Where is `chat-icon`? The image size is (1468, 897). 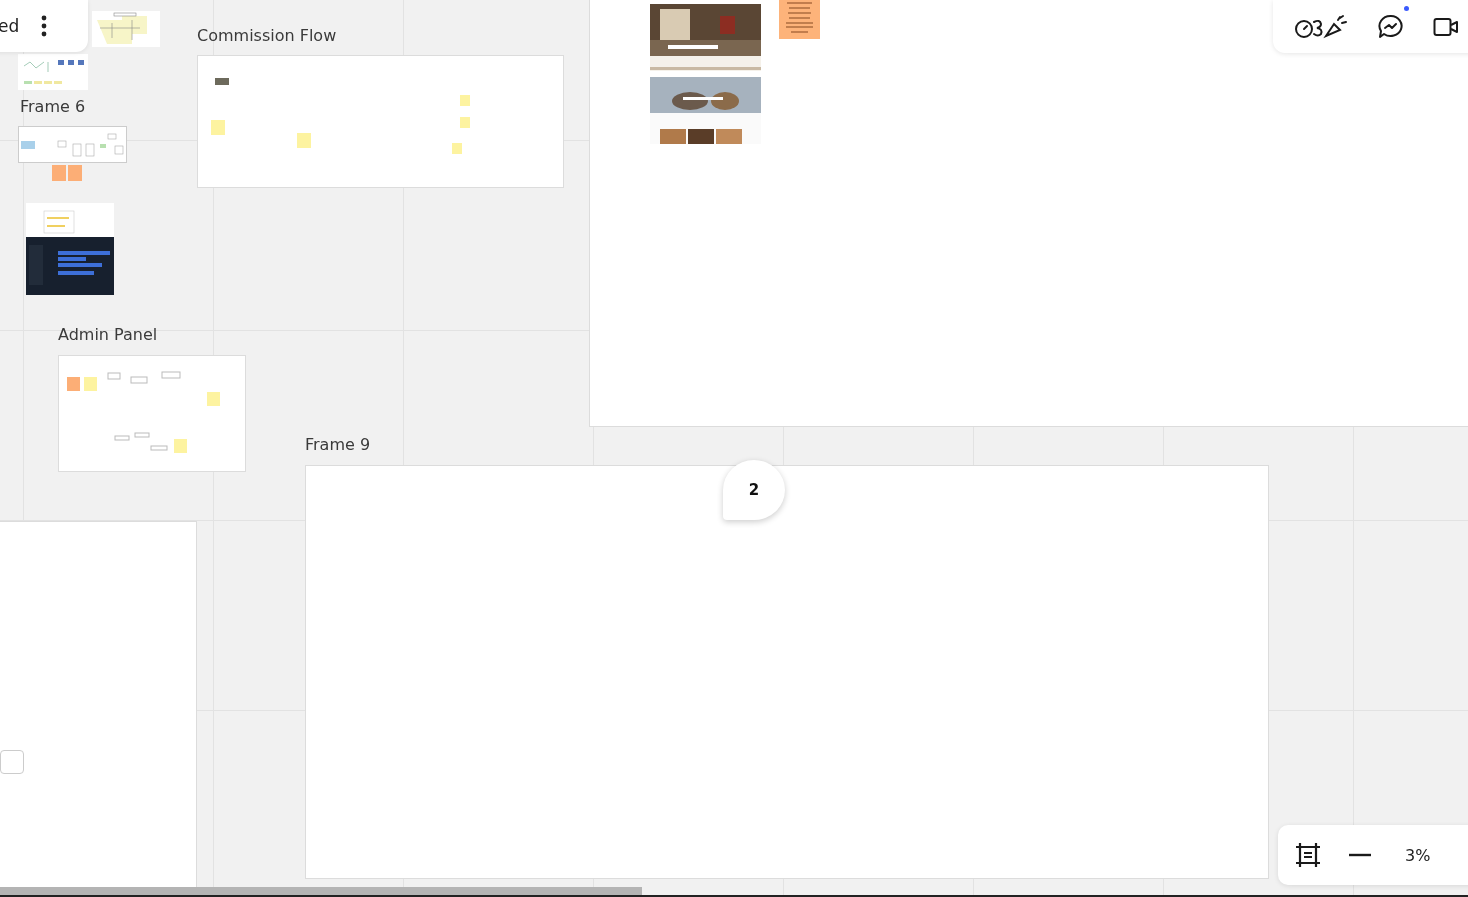 chat-icon is located at coordinates (1391, 26).